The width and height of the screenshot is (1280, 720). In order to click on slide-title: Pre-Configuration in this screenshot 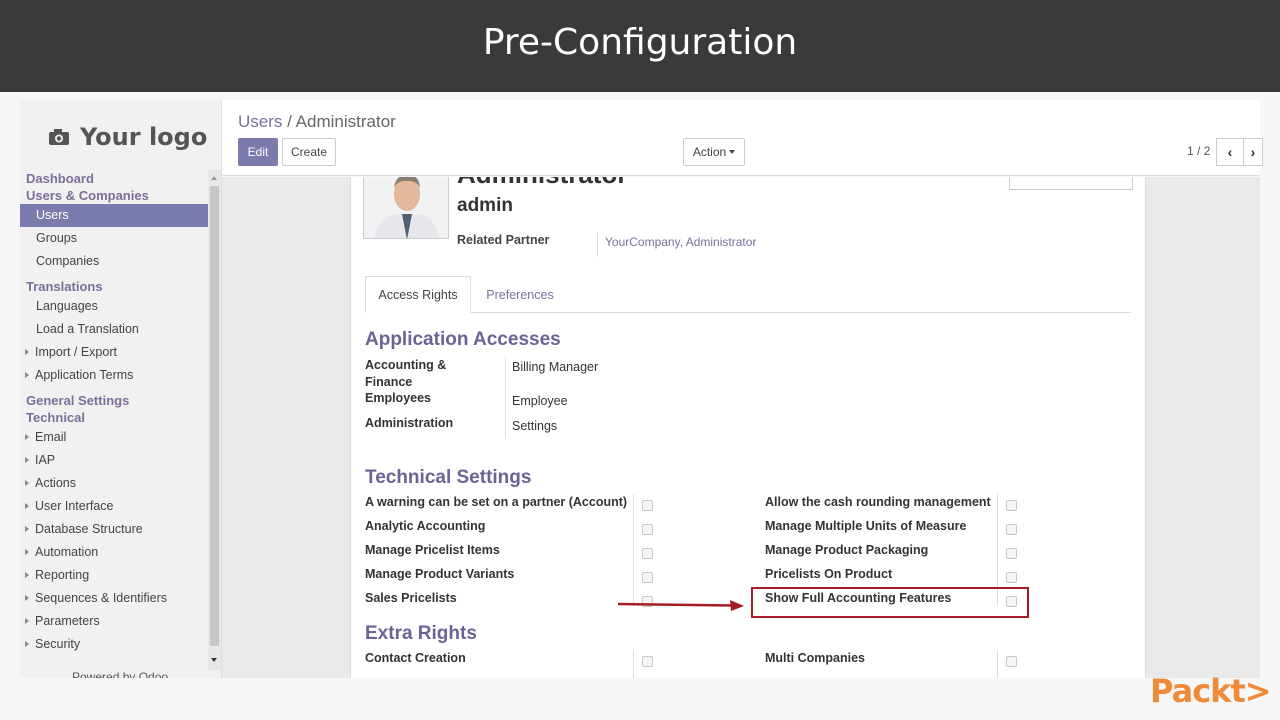, I will do `click(640, 42)`.